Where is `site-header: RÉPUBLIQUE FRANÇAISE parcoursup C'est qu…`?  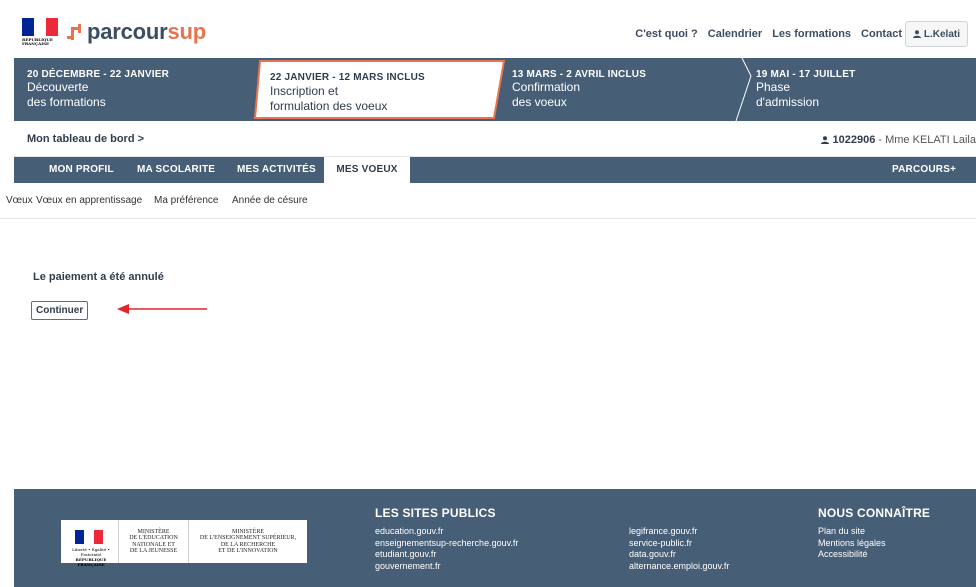 site-header: RÉPUBLIQUE FRANÇAISE parcoursup C'est qu… is located at coordinates (488, 29).